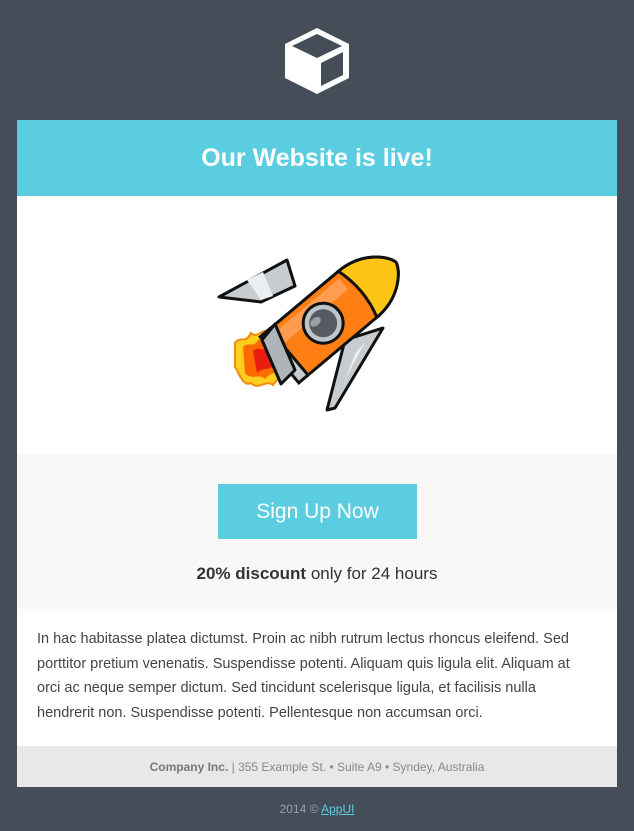 The height and width of the screenshot is (831, 634). Describe the element at coordinates (337, 809) in the screenshot. I see `appui-link: AppUI` at that location.